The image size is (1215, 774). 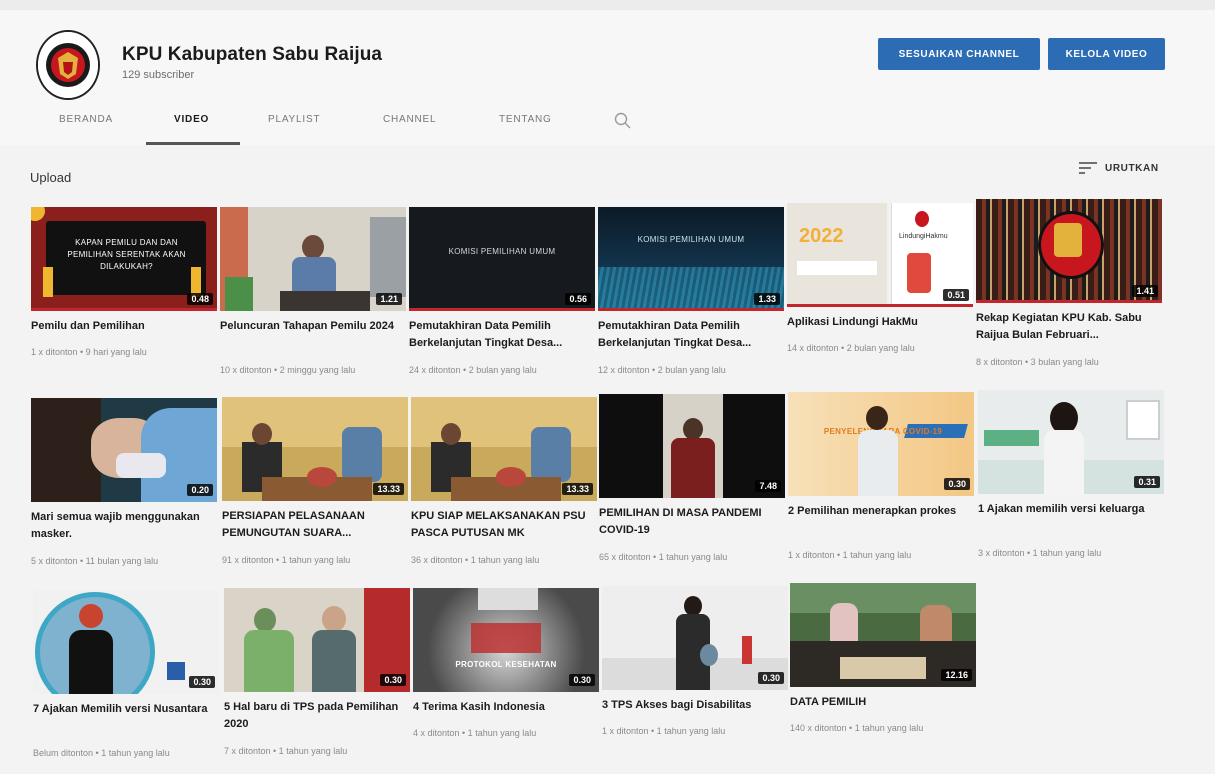 What do you see at coordinates (252, 55) in the screenshot?
I see `channel-name: KPU Kabupaten Sabu Raijua` at bounding box center [252, 55].